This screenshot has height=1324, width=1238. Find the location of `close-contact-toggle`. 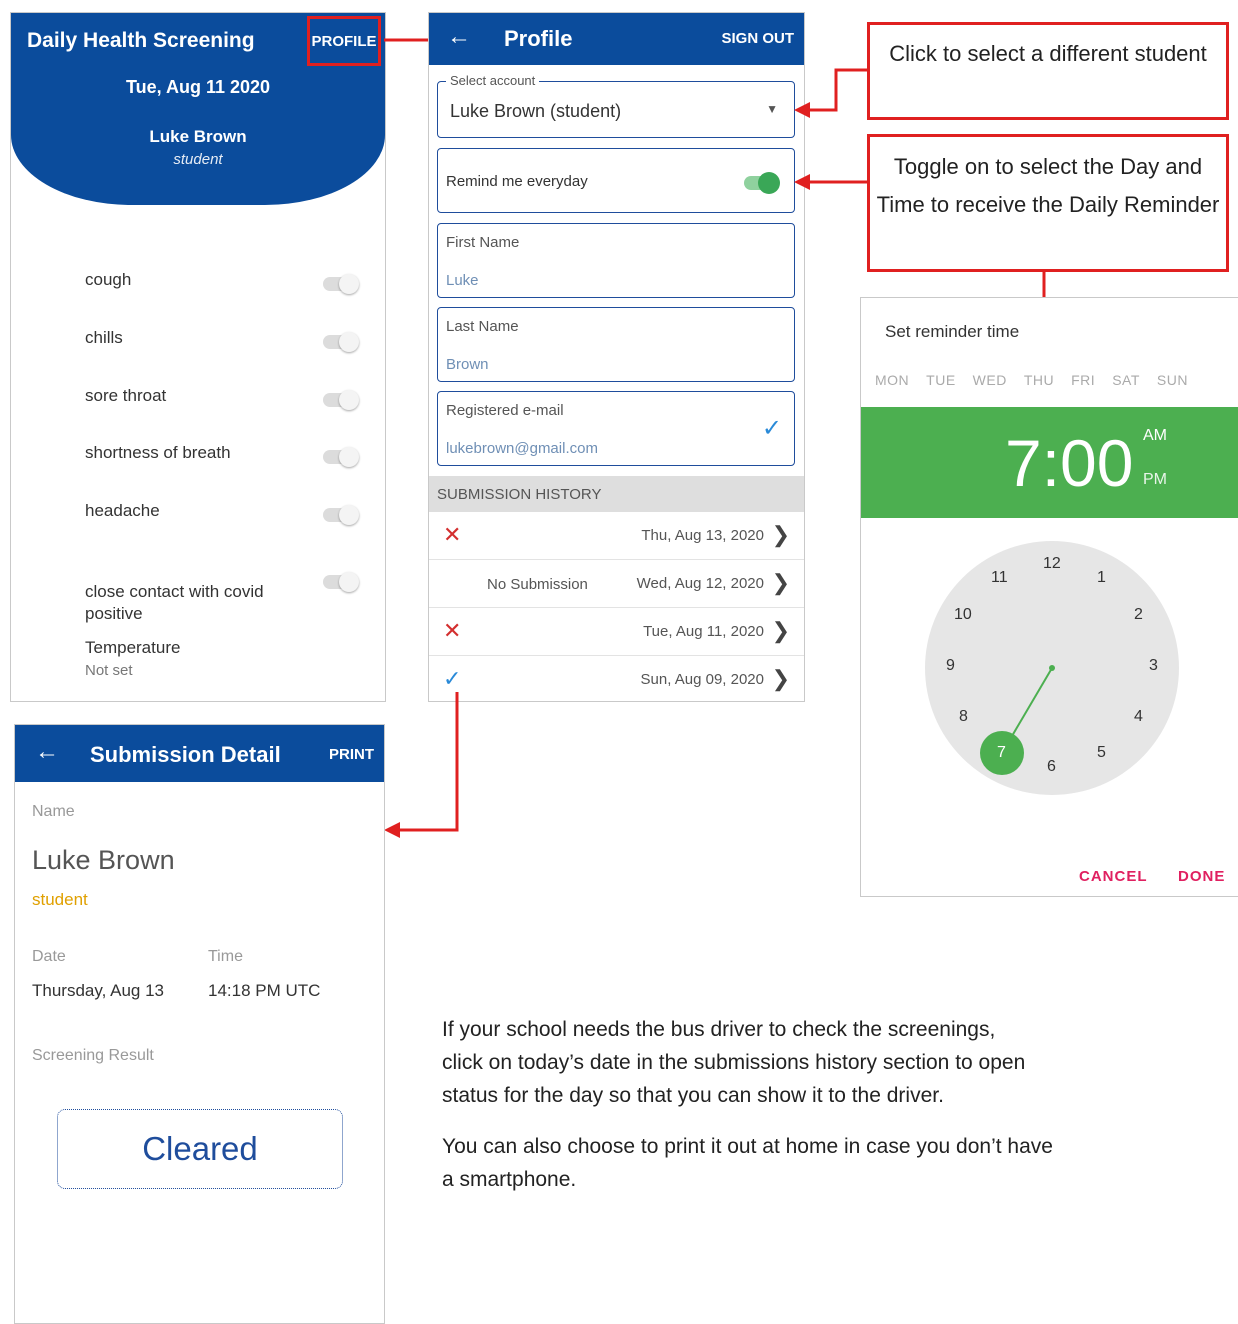

close-contact-toggle is located at coordinates (341, 582).